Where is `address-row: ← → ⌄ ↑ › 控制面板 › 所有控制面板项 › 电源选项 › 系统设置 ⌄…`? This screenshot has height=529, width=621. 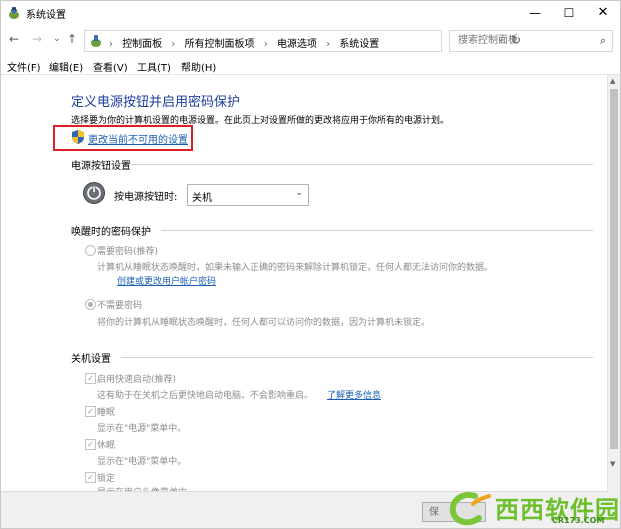
address-row: ← → ⌄ ↑ › 控制面板 › 所有控制面板项 › 电源选项 › 系统设置 ⌄… is located at coordinates (310, 41).